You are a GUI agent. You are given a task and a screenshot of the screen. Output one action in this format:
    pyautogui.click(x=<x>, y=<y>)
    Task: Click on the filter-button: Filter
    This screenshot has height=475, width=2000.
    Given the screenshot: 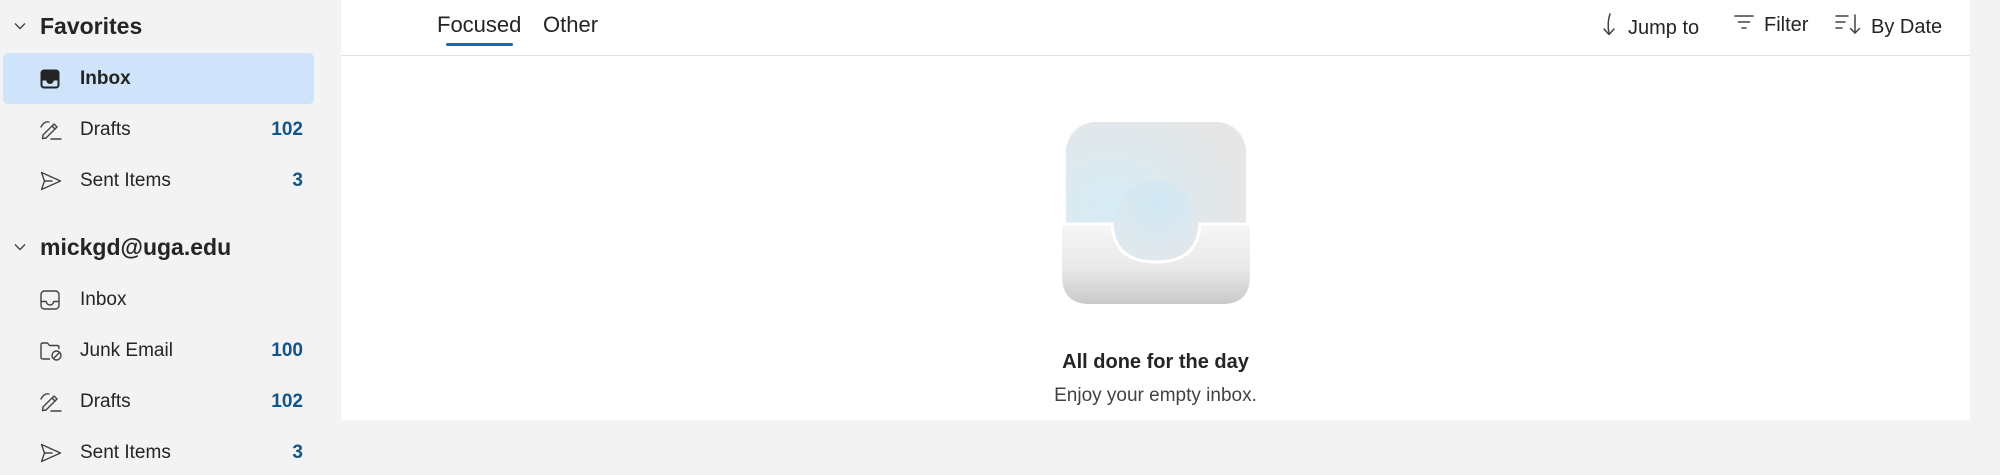 What is the action you would take?
    pyautogui.click(x=1770, y=25)
    